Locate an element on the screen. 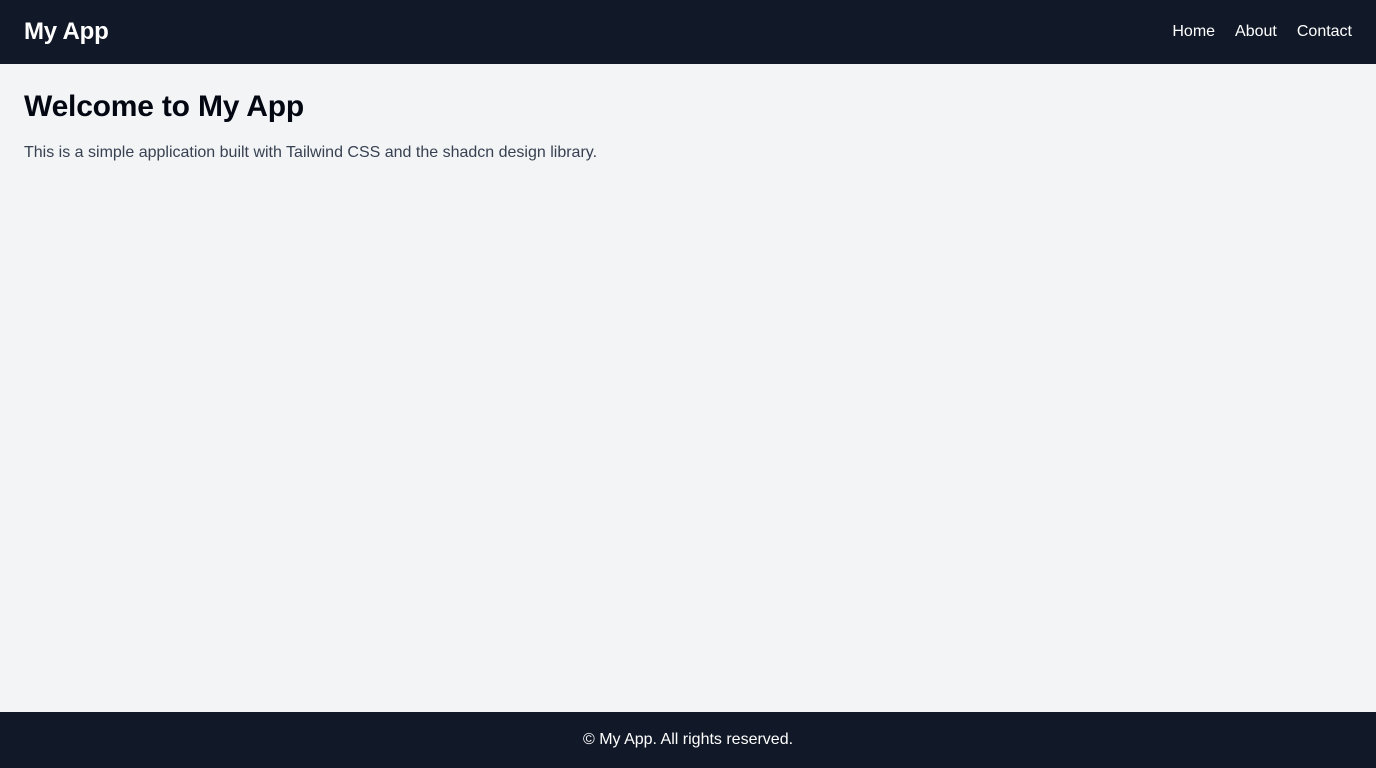 The width and height of the screenshot is (1376, 768). copyright-text: © My App. All rights reserved. is located at coordinates (688, 739).